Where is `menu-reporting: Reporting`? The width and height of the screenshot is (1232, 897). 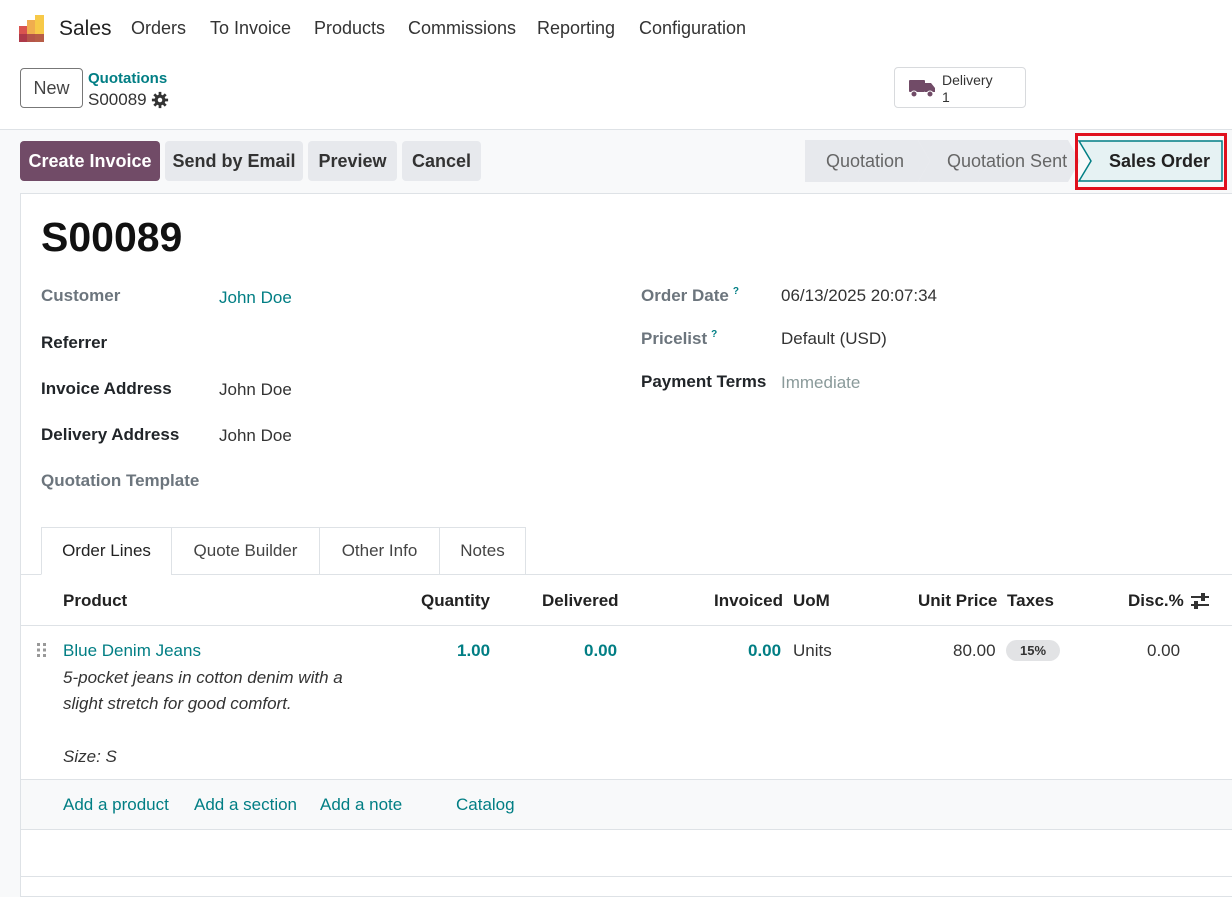 menu-reporting: Reporting is located at coordinates (576, 28).